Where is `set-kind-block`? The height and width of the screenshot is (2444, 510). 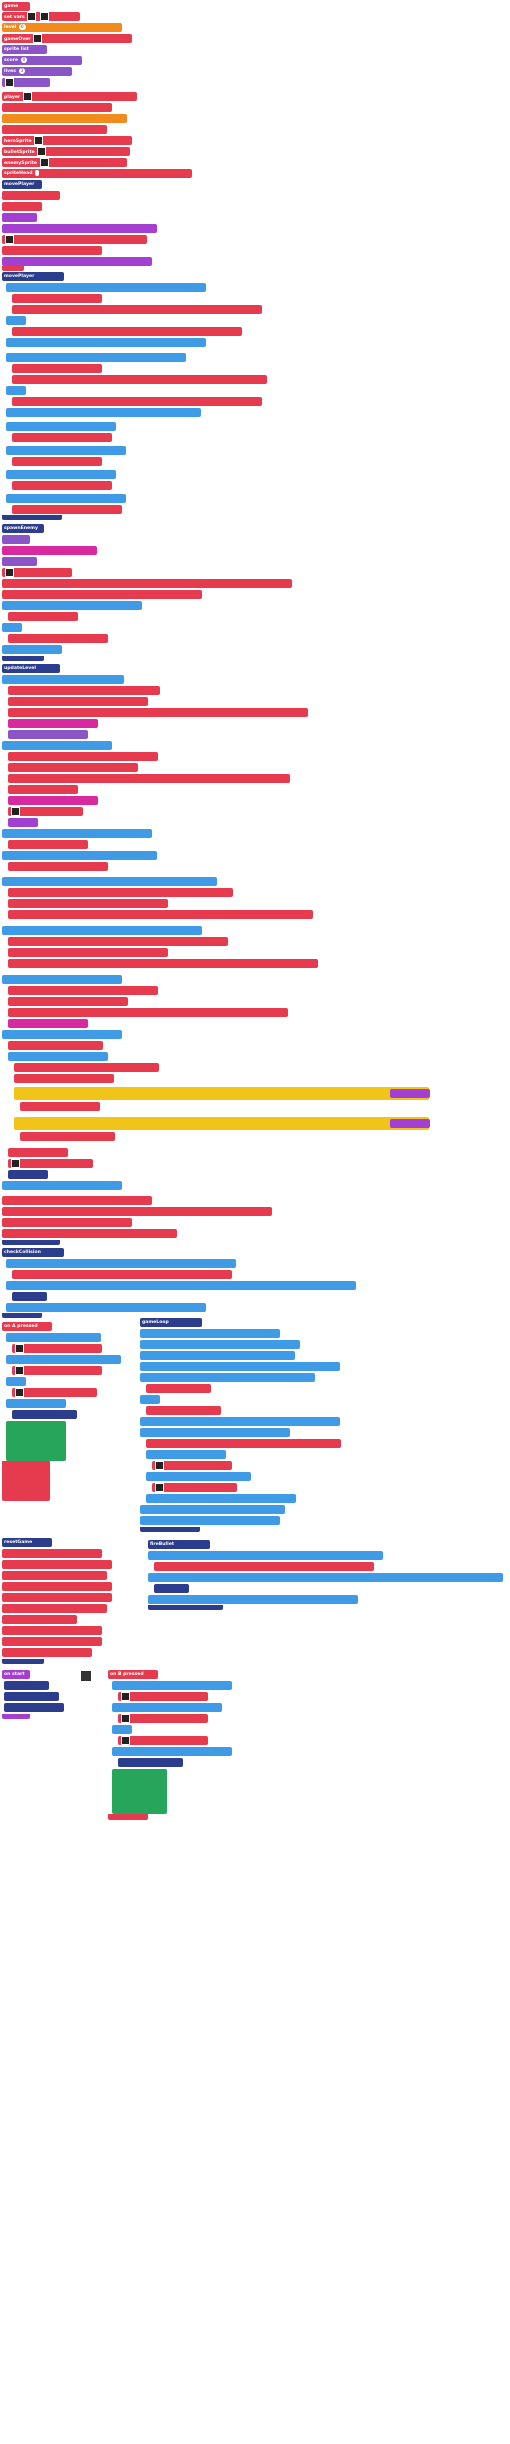
set-kind-block is located at coordinates (58, 638).